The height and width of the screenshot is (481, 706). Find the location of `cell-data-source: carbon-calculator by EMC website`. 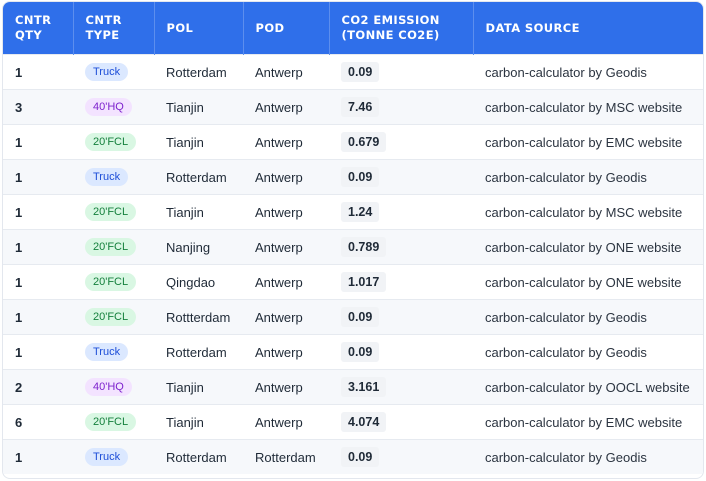

cell-data-source: carbon-calculator by EMC website is located at coordinates (588, 422).